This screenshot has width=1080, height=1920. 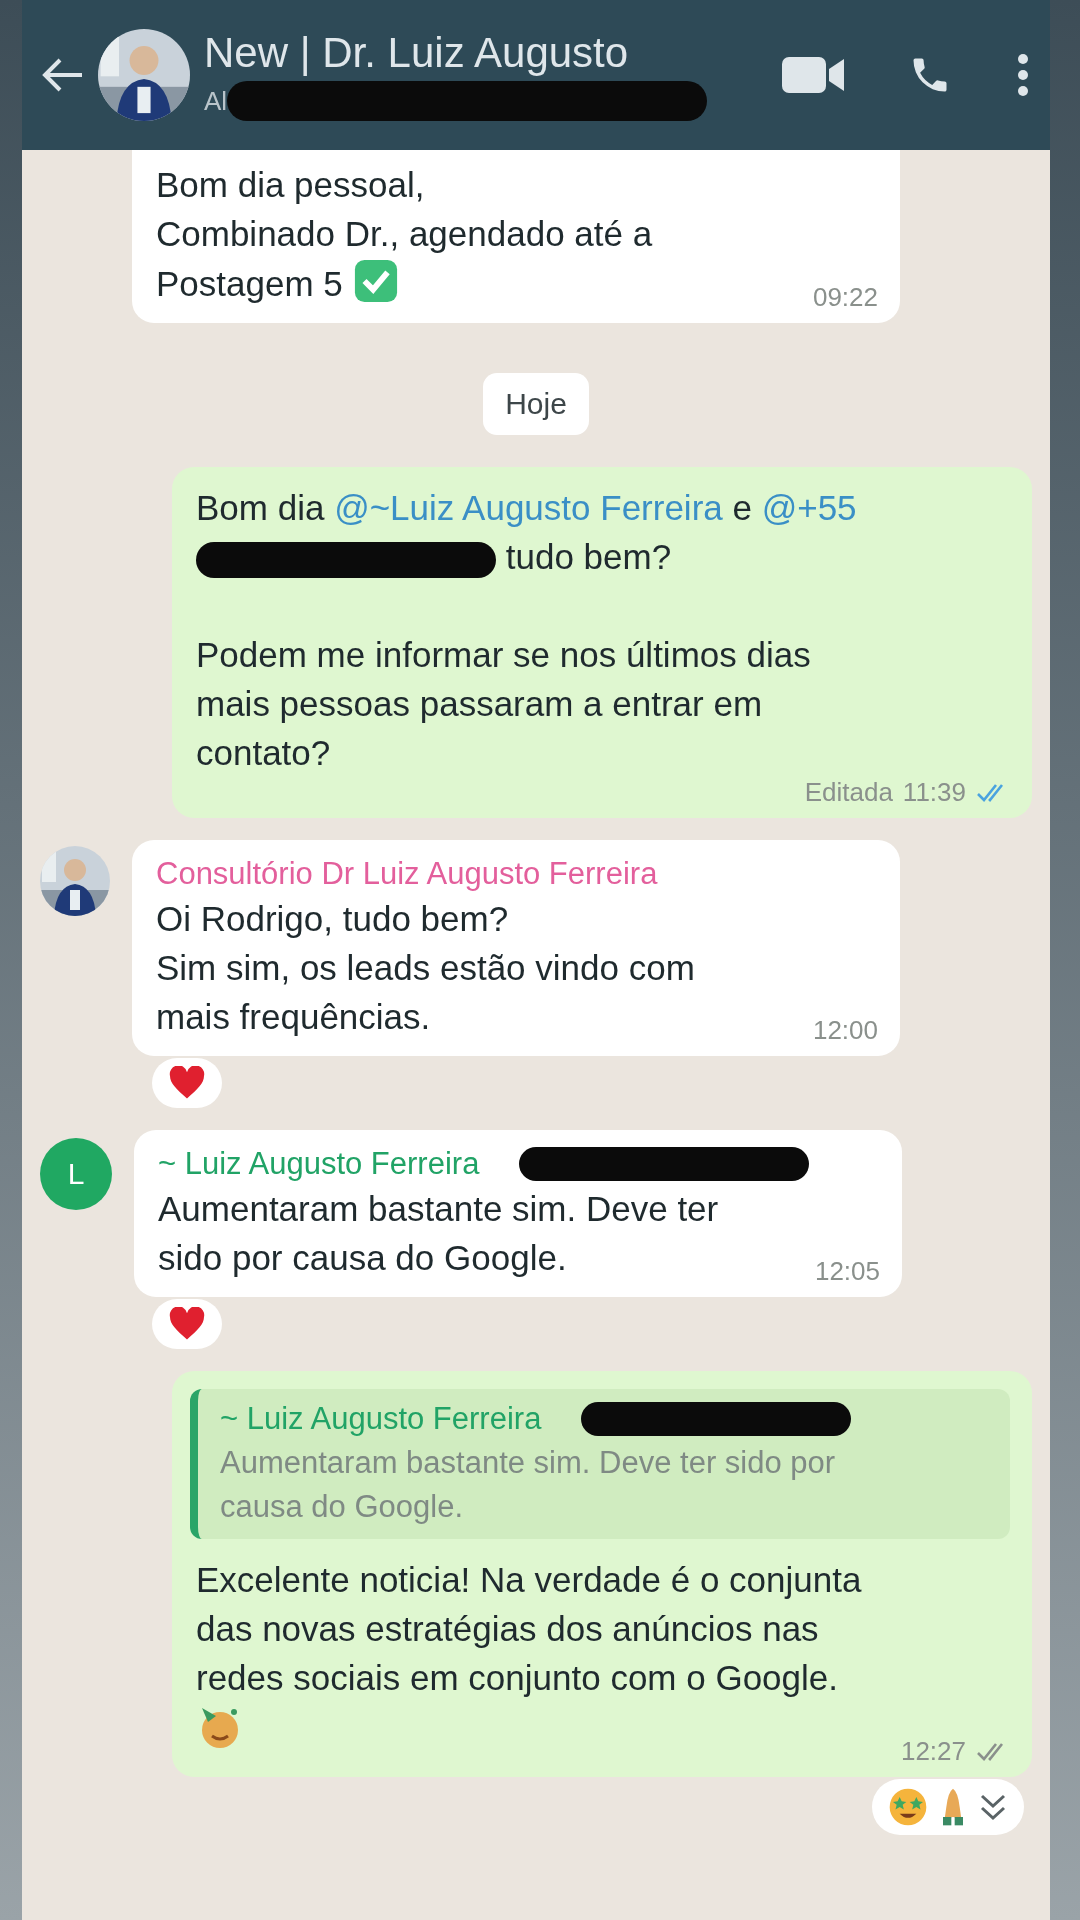 What do you see at coordinates (847, 1271) in the screenshot?
I see `message-time: 12:05` at bounding box center [847, 1271].